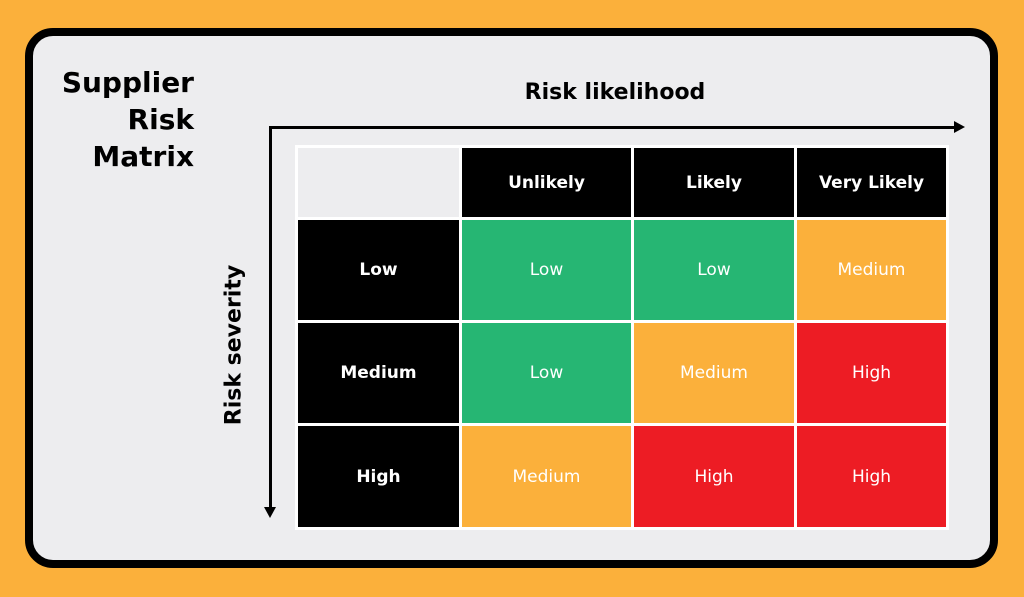  Describe the element at coordinates (378, 476) in the screenshot. I see `row-header: High` at that location.